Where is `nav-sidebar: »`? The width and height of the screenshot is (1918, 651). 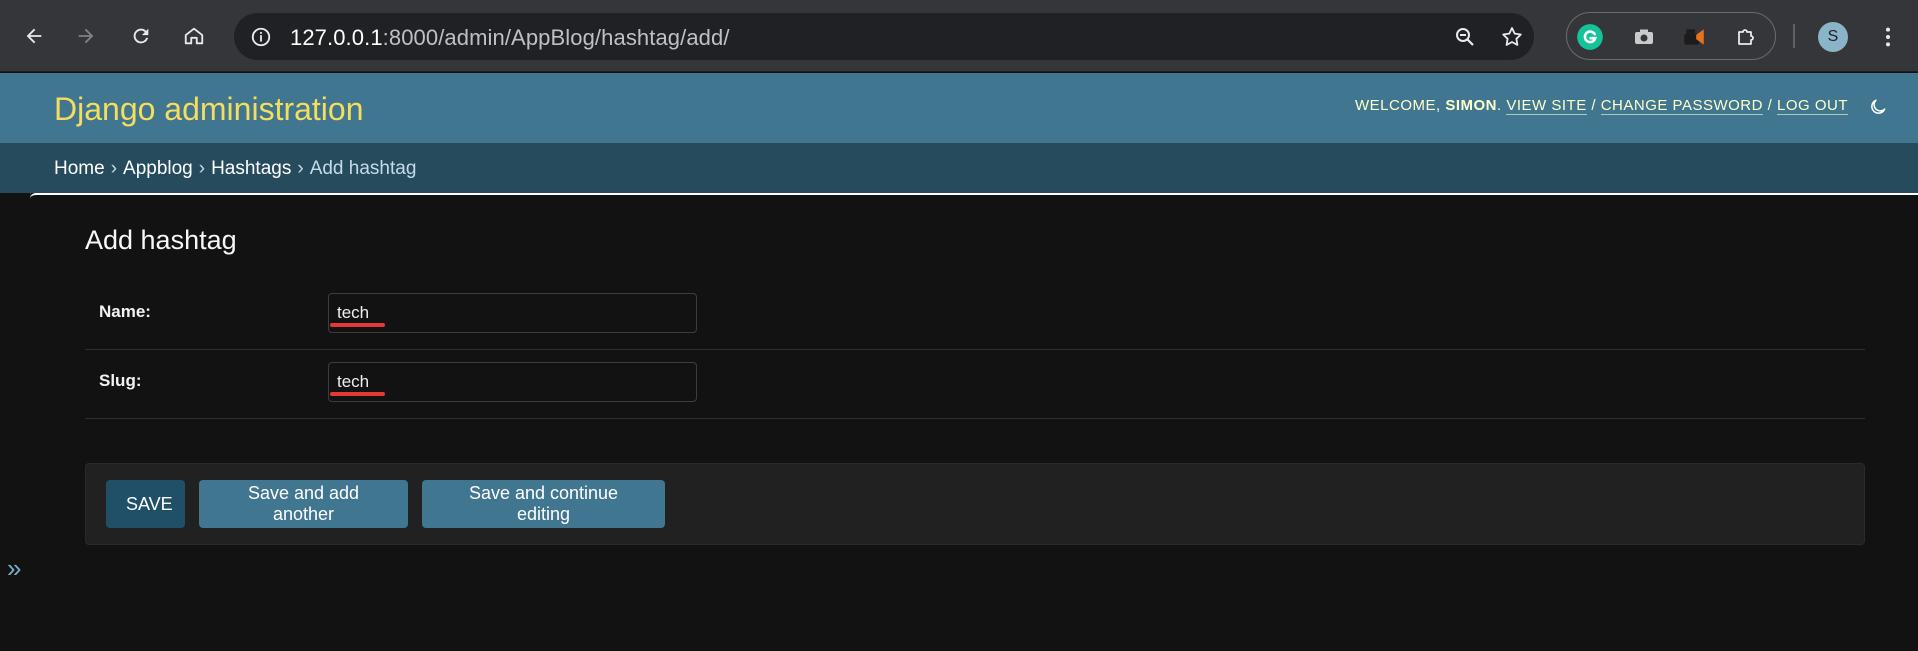
nav-sidebar: » is located at coordinates (15, 422).